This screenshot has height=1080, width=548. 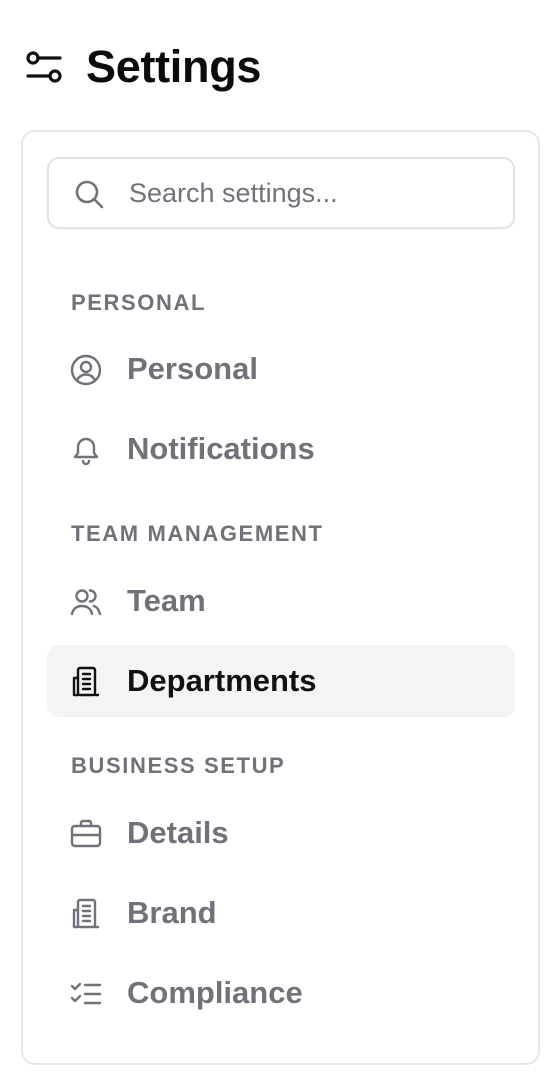 I want to click on section-label-team-management: TEAM MANAGEMENT, so click(x=197, y=533).